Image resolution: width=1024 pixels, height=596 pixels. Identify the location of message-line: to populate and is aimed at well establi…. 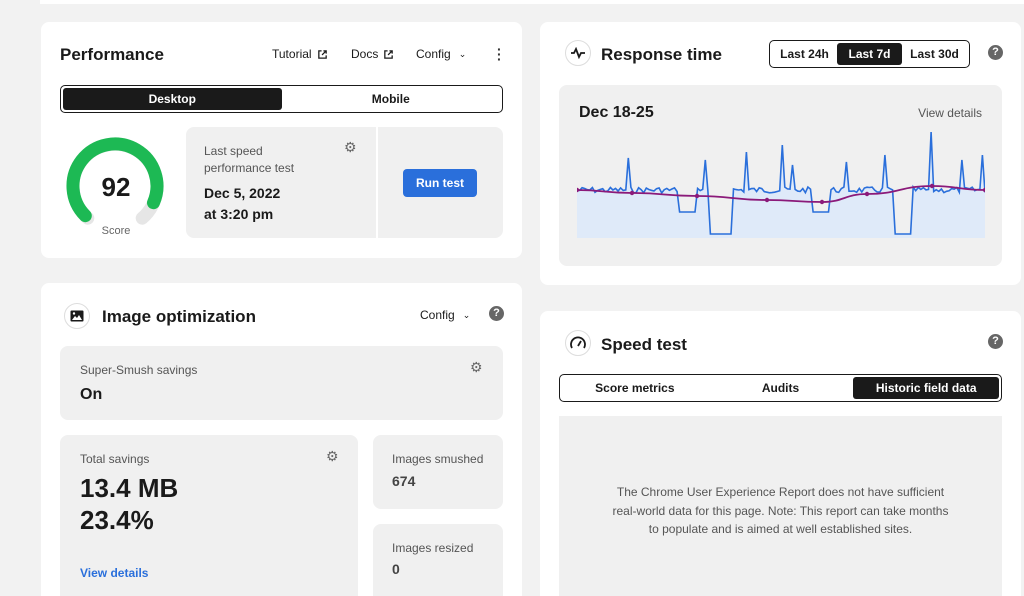
(780, 529).